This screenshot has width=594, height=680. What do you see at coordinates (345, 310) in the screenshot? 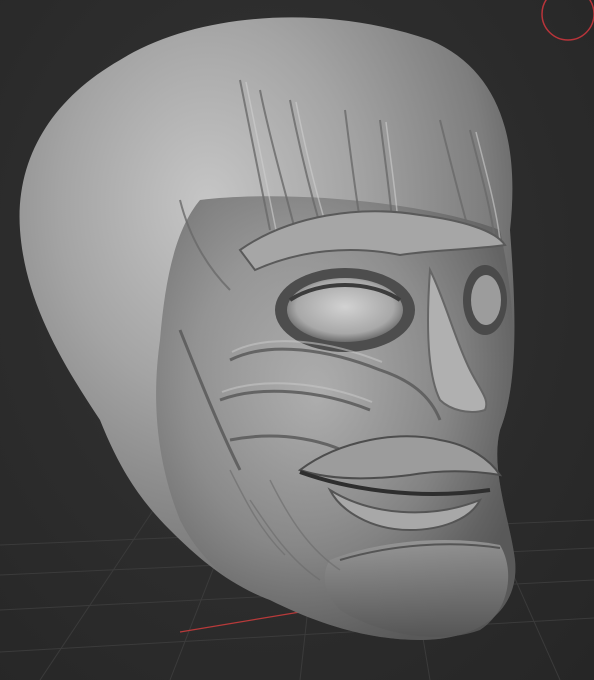
I see `left-eye` at bounding box center [345, 310].